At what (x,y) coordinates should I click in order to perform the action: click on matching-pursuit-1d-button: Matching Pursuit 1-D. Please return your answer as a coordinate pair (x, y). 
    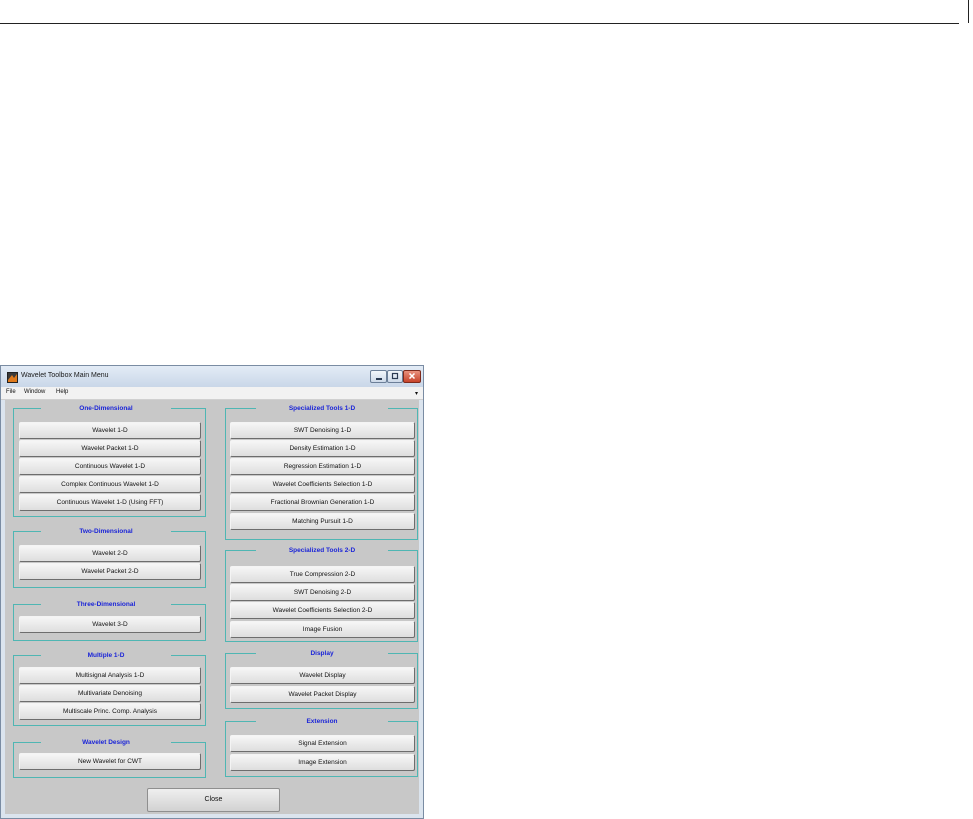
    Looking at the image, I should click on (322, 521).